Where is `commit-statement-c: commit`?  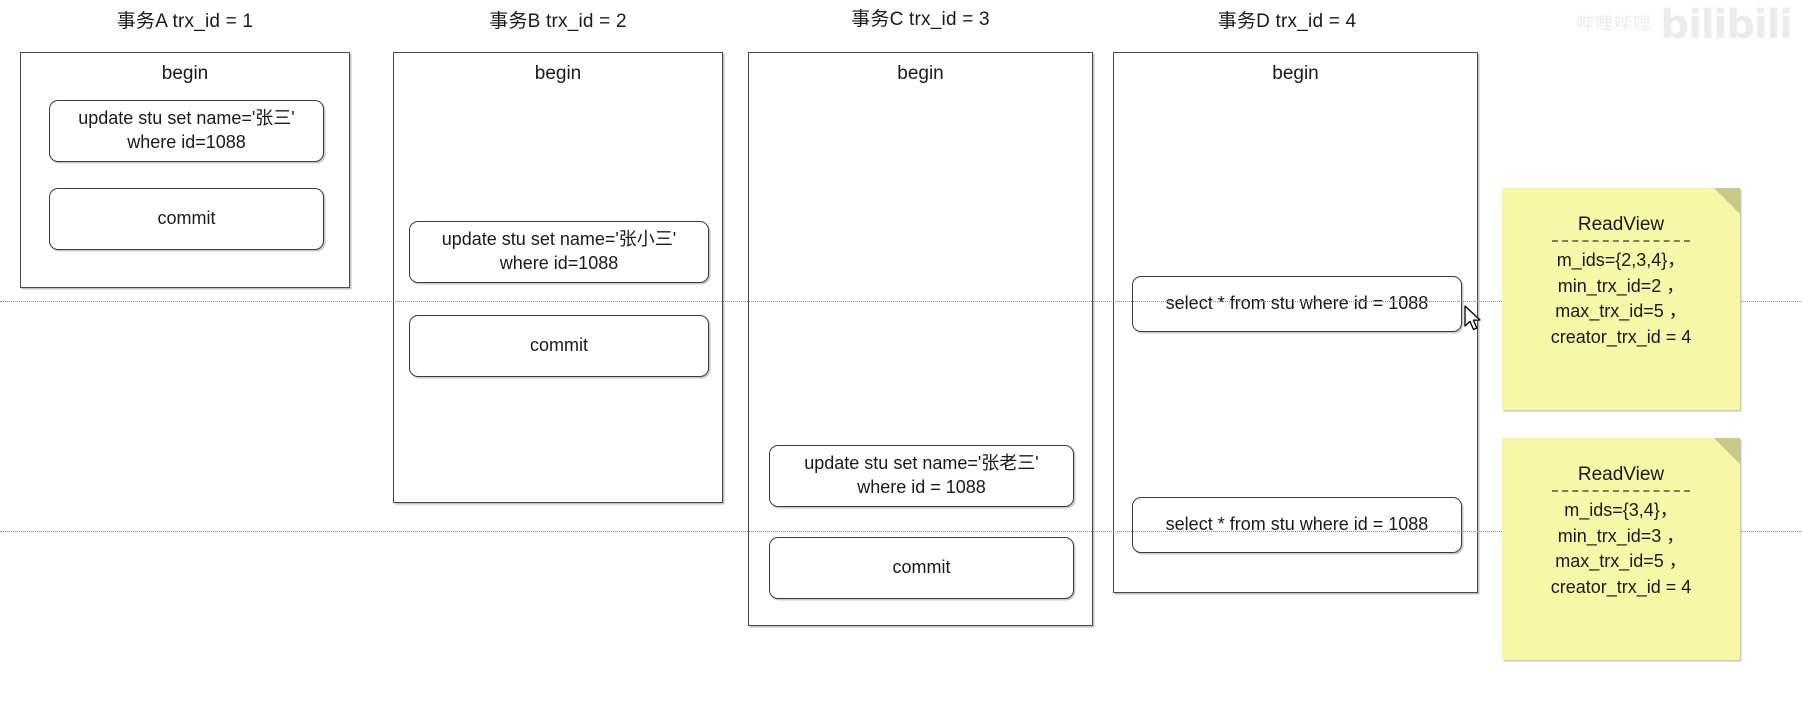
commit-statement-c: commit is located at coordinates (921, 568).